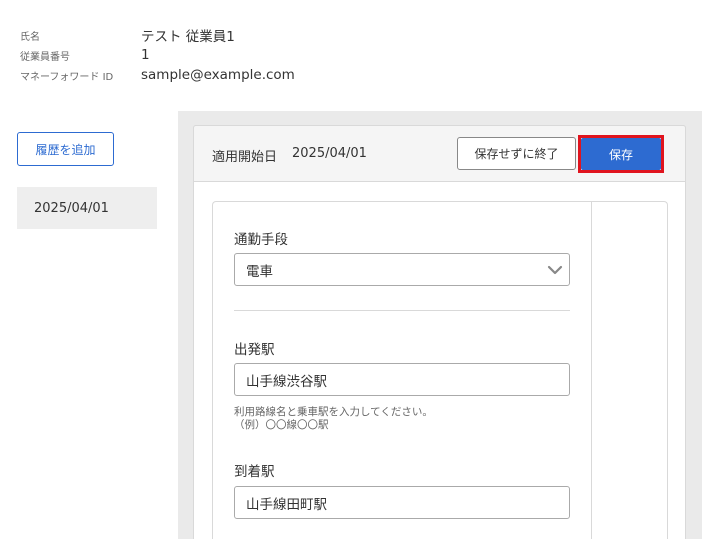 The height and width of the screenshot is (539, 702). What do you see at coordinates (188, 37) in the screenshot?
I see `employee-name-value: テスト 従業員1` at bounding box center [188, 37].